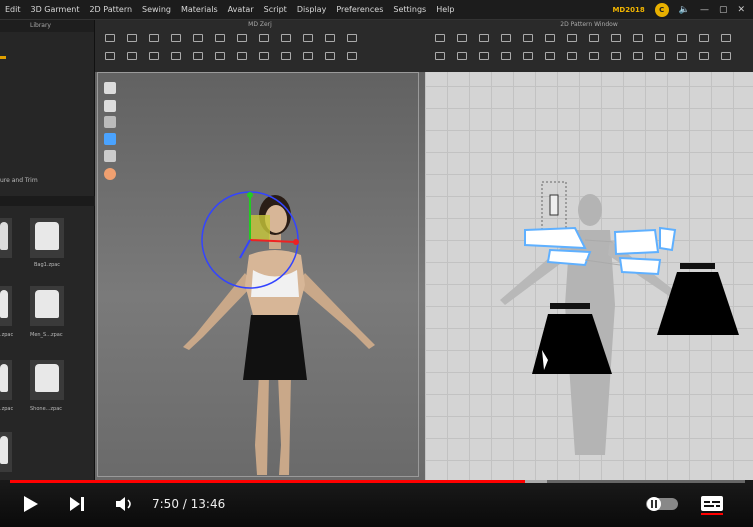 This screenshot has height=527, width=753. I want to click on next-icon, so click(77, 504).